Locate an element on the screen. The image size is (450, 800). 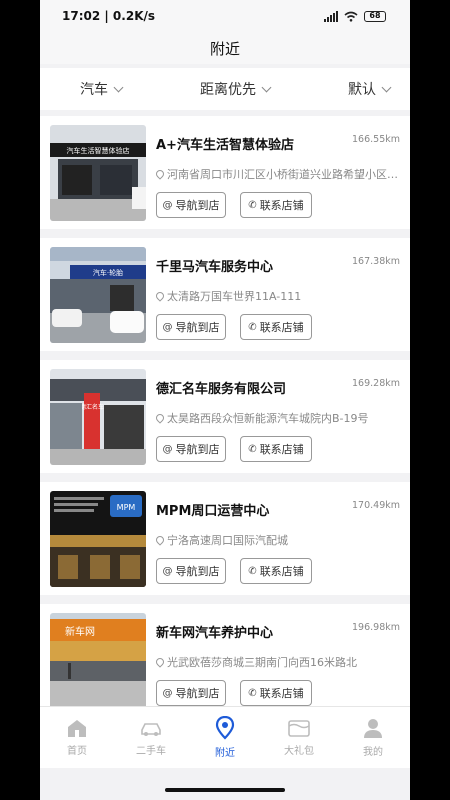
shop-address: 宁洛高速周口国际汽配城 is located at coordinates (278, 540).